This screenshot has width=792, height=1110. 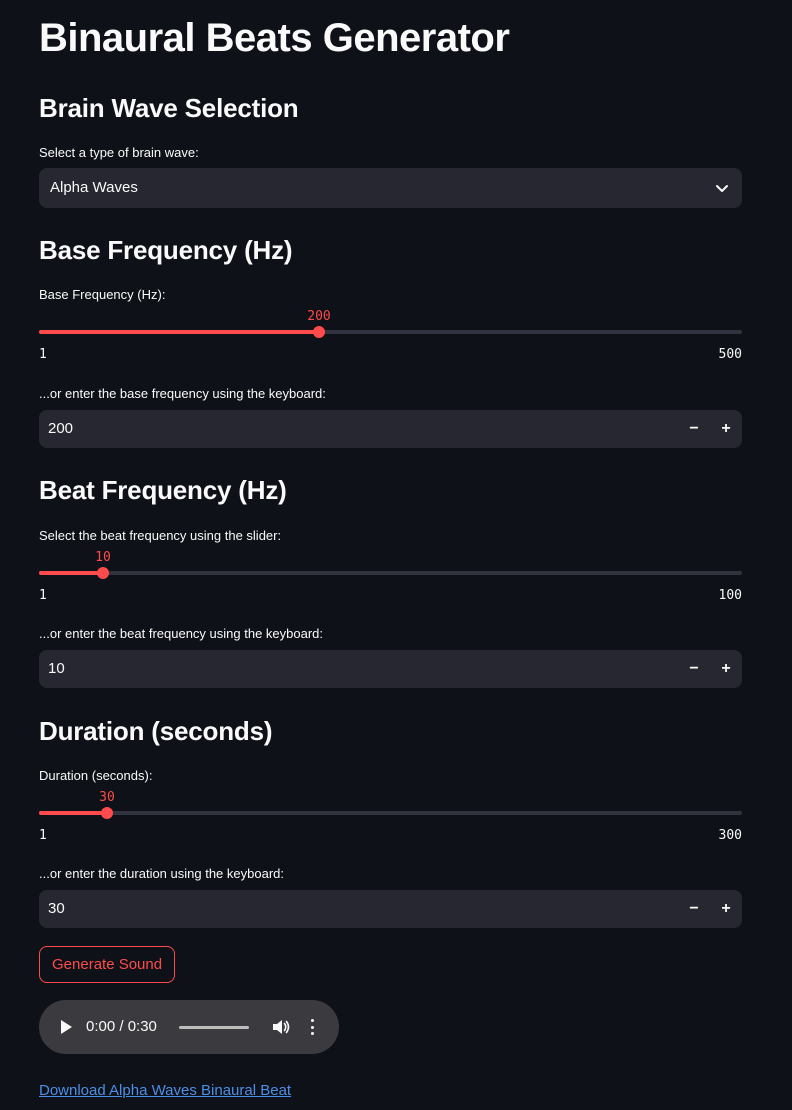 I want to click on generate-sound-button: Generate Sound, so click(x=107, y=964).